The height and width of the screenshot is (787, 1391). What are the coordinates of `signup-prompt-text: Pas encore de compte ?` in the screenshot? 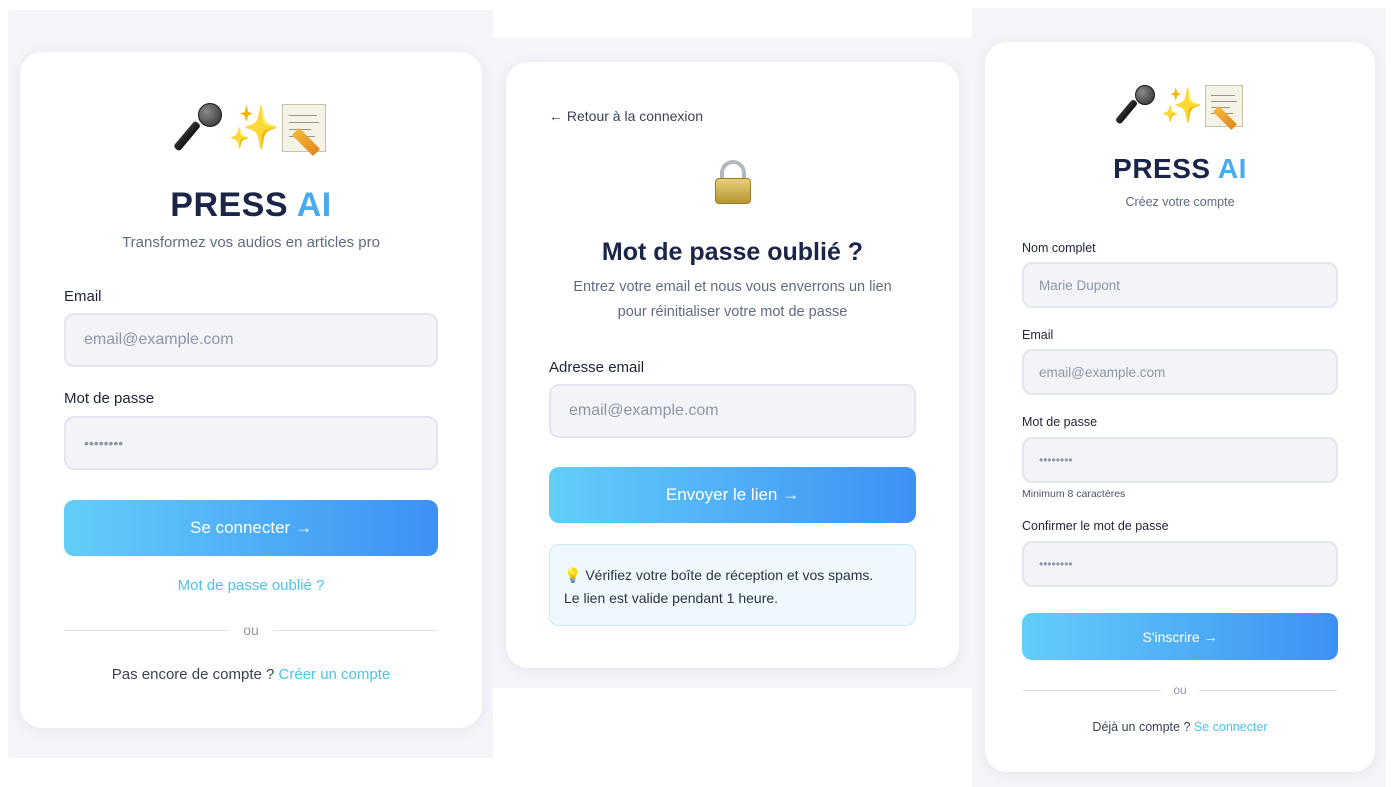 It's located at (193, 674).